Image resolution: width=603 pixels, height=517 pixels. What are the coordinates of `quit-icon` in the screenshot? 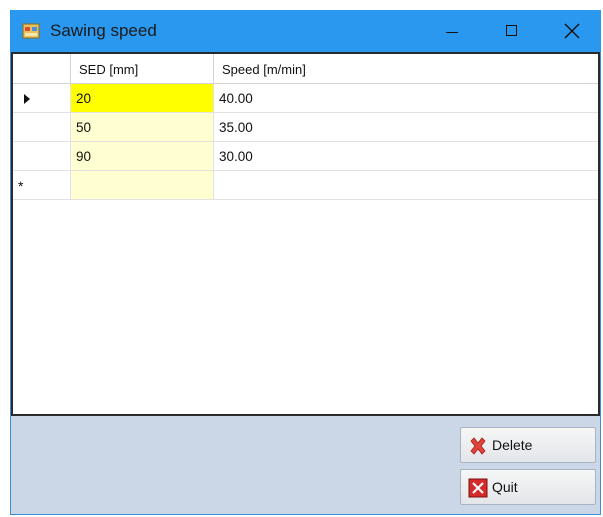 It's located at (478, 488).